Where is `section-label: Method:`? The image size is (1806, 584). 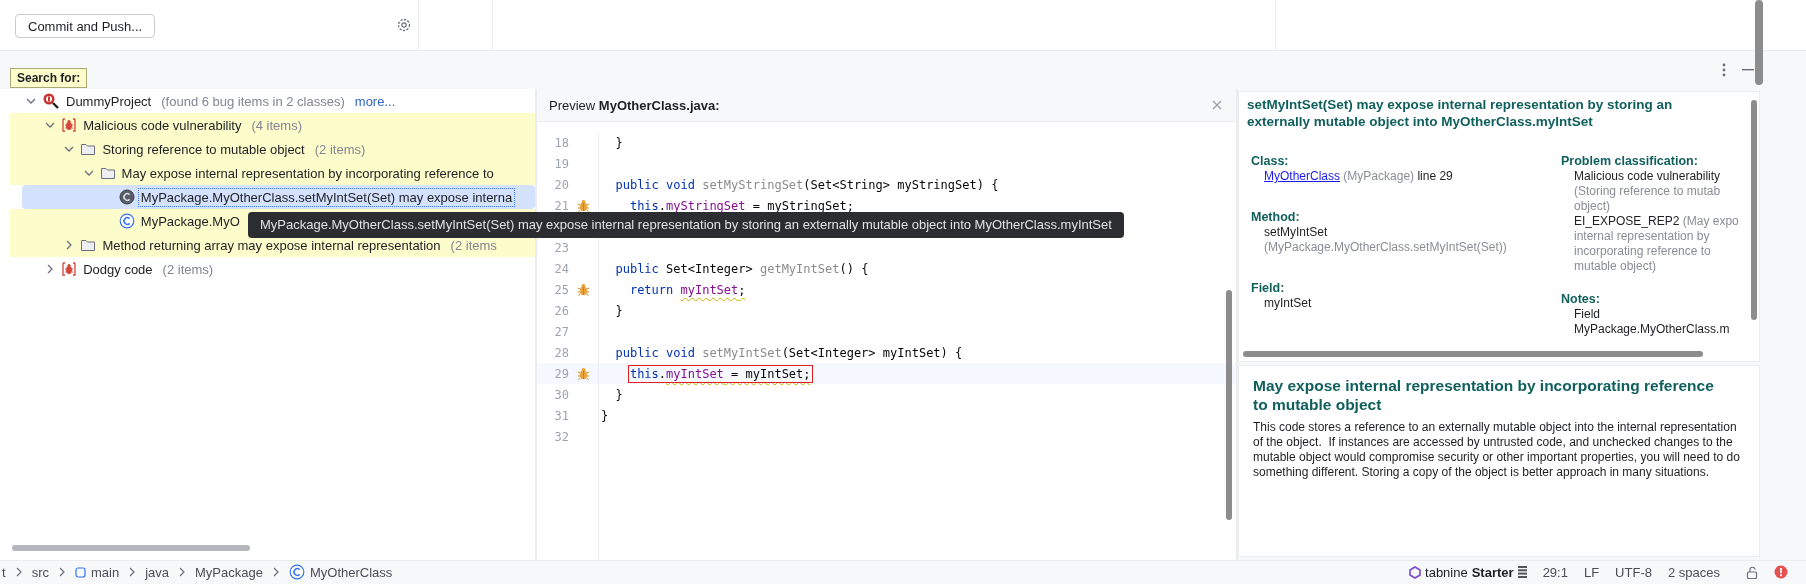
section-label: Method: is located at coordinates (1276, 217).